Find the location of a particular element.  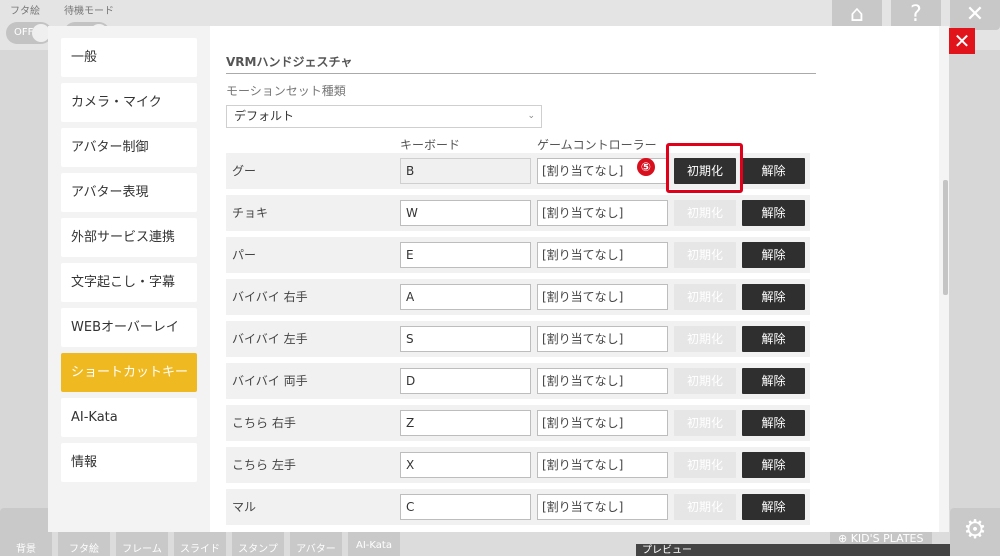

gesture-row-byebye-left: バイバイ 左手 S [割り当てなし] 初期化 解除 is located at coordinates (518, 339).